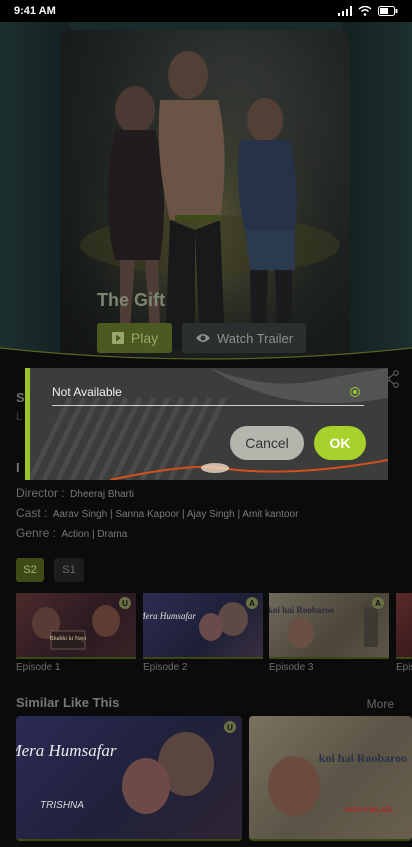 The height and width of the screenshot is (847, 412). What do you see at coordinates (68, 702) in the screenshot?
I see `similar-heading: Similar Like This` at bounding box center [68, 702].